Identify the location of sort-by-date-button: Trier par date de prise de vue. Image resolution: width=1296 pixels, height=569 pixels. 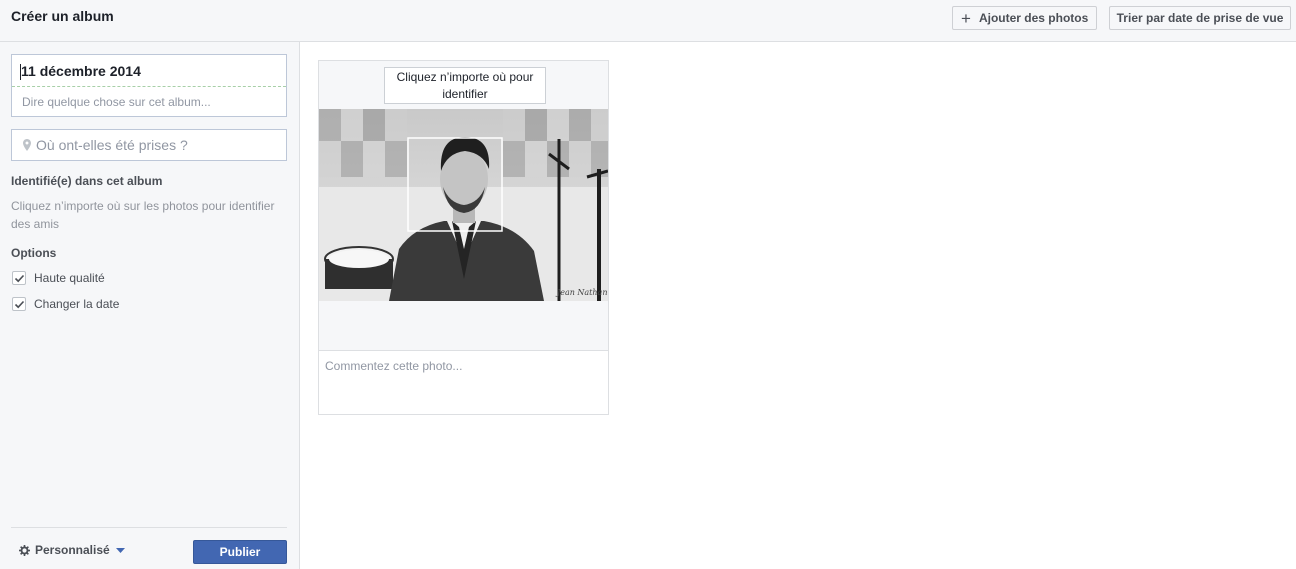
(1200, 18).